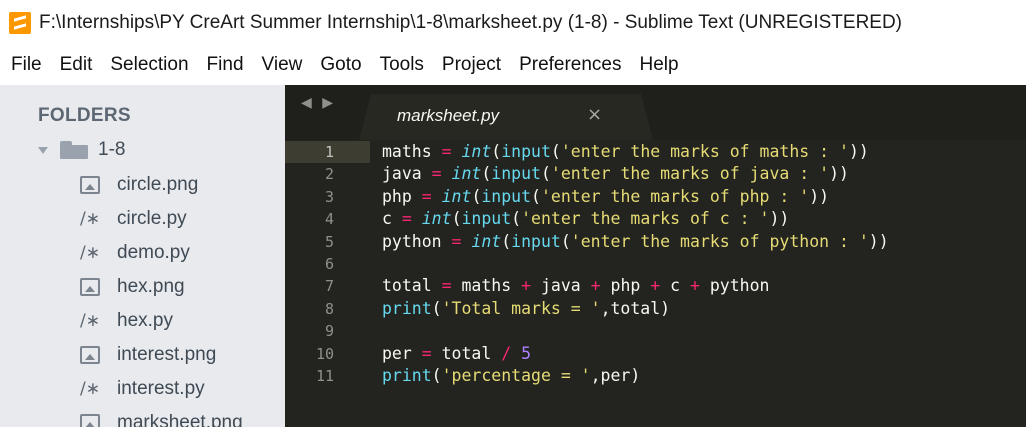  I want to click on tab-label: marksheet.py, so click(448, 115).